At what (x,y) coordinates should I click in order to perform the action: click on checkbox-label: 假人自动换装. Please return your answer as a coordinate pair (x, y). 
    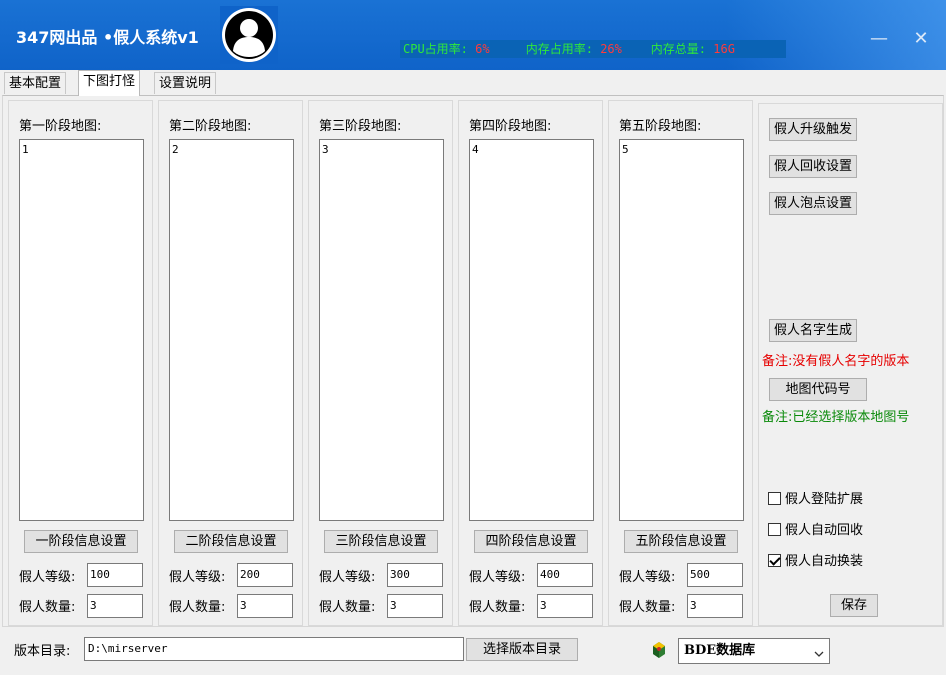
    Looking at the image, I should click on (824, 561).